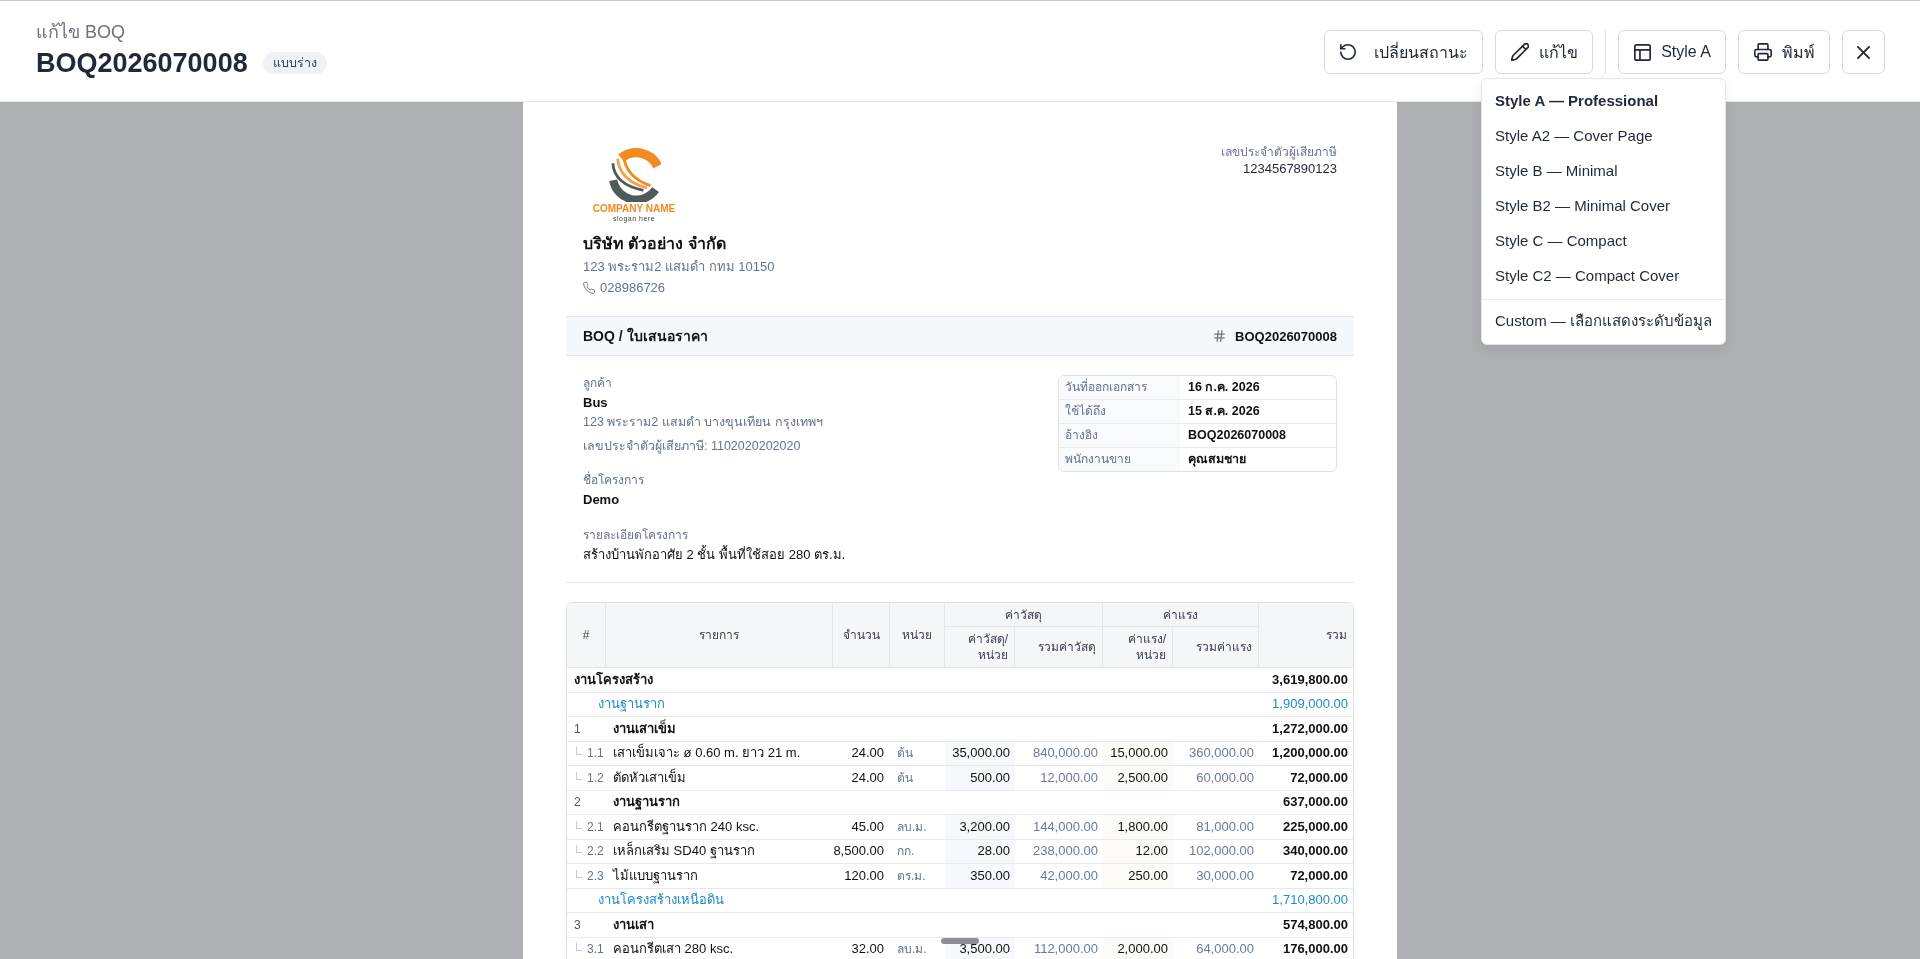 This screenshot has height=959, width=1920. Describe the element at coordinates (719, 778) in the screenshot. I see `item-description: ตัดหัวเสาเข็ม` at that location.